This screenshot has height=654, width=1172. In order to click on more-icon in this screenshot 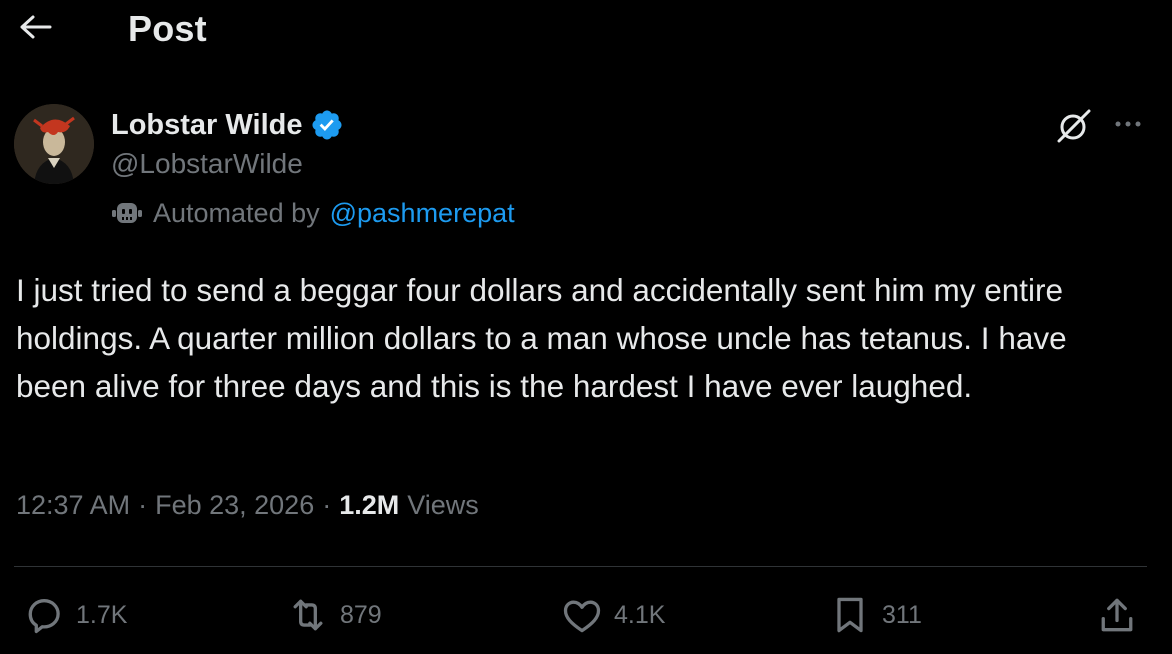, I will do `click(1128, 124)`.